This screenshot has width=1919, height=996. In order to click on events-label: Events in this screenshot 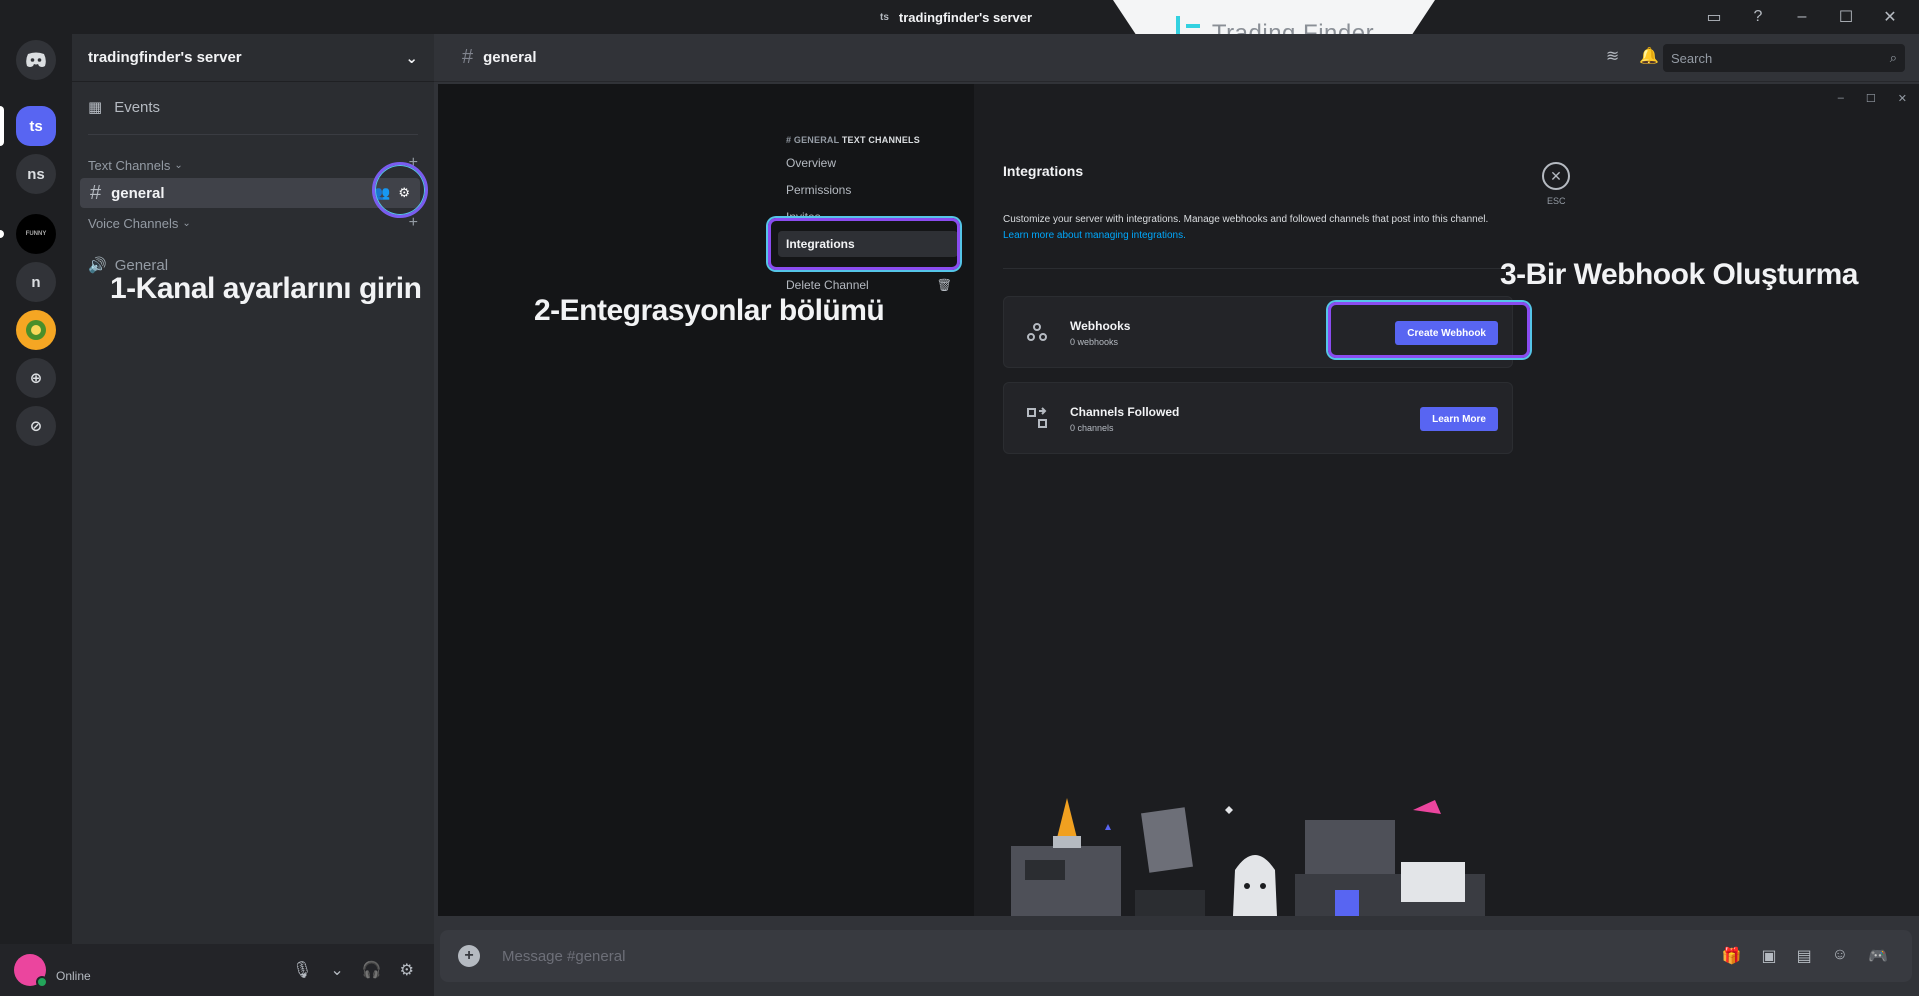, I will do `click(137, 107)`.